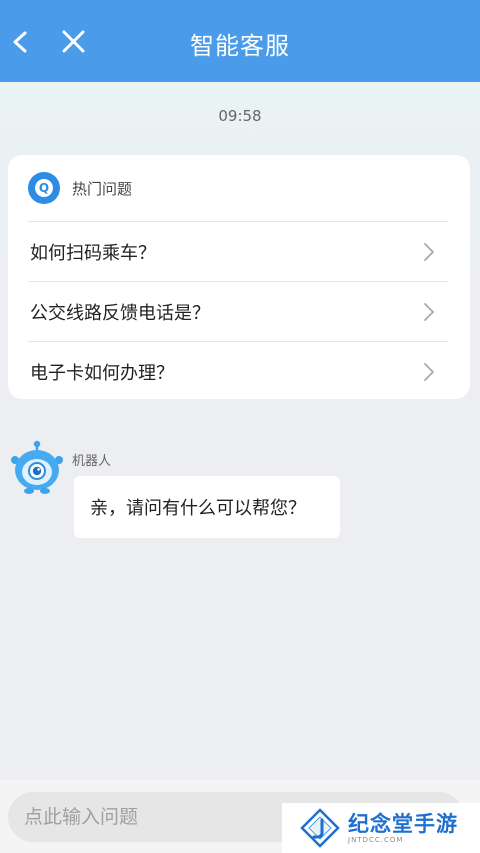 Image resolution: width=480 pixels, height=853 pixels. Describe the element at coordinates (240, 46) in the screenshot. I see `page-title: 智能客服` at that location.